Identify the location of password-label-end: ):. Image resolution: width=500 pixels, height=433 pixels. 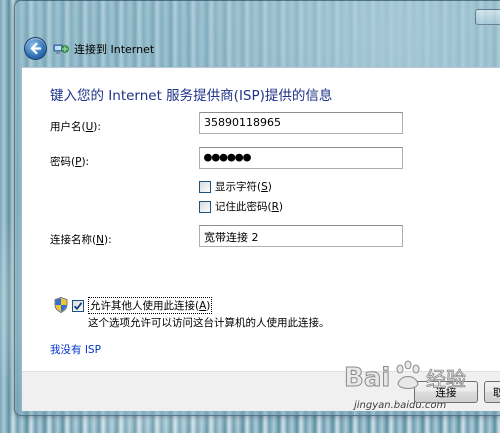
(85, 162).